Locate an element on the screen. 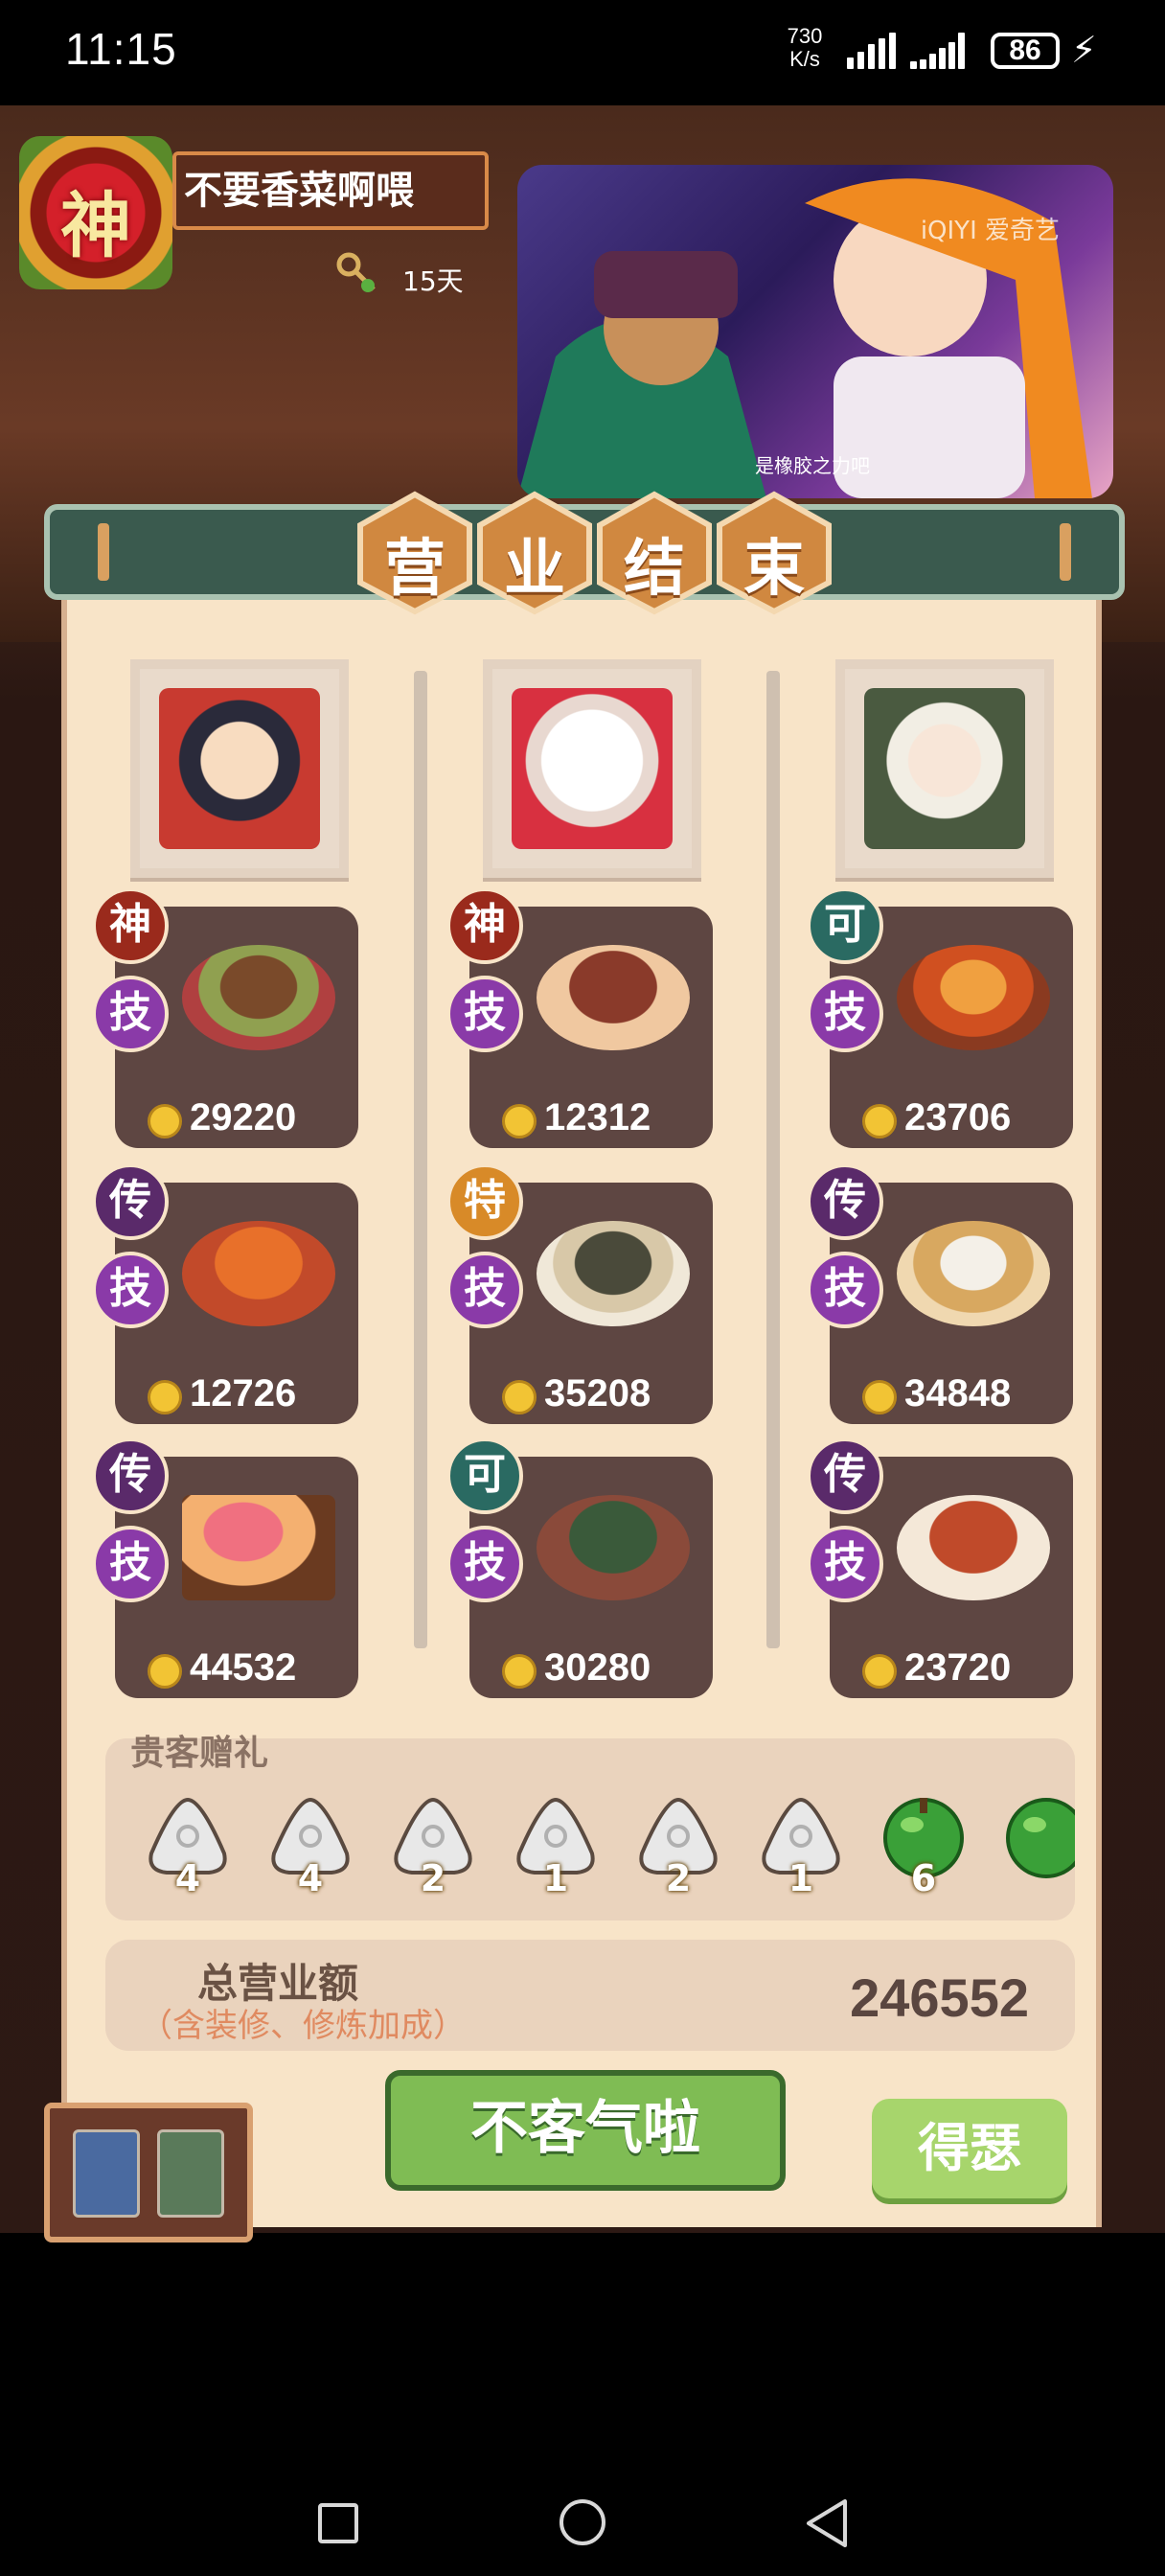 The height and width of the screenshot is (2576, 1165). home-button is located at coordinates (582, 2522).